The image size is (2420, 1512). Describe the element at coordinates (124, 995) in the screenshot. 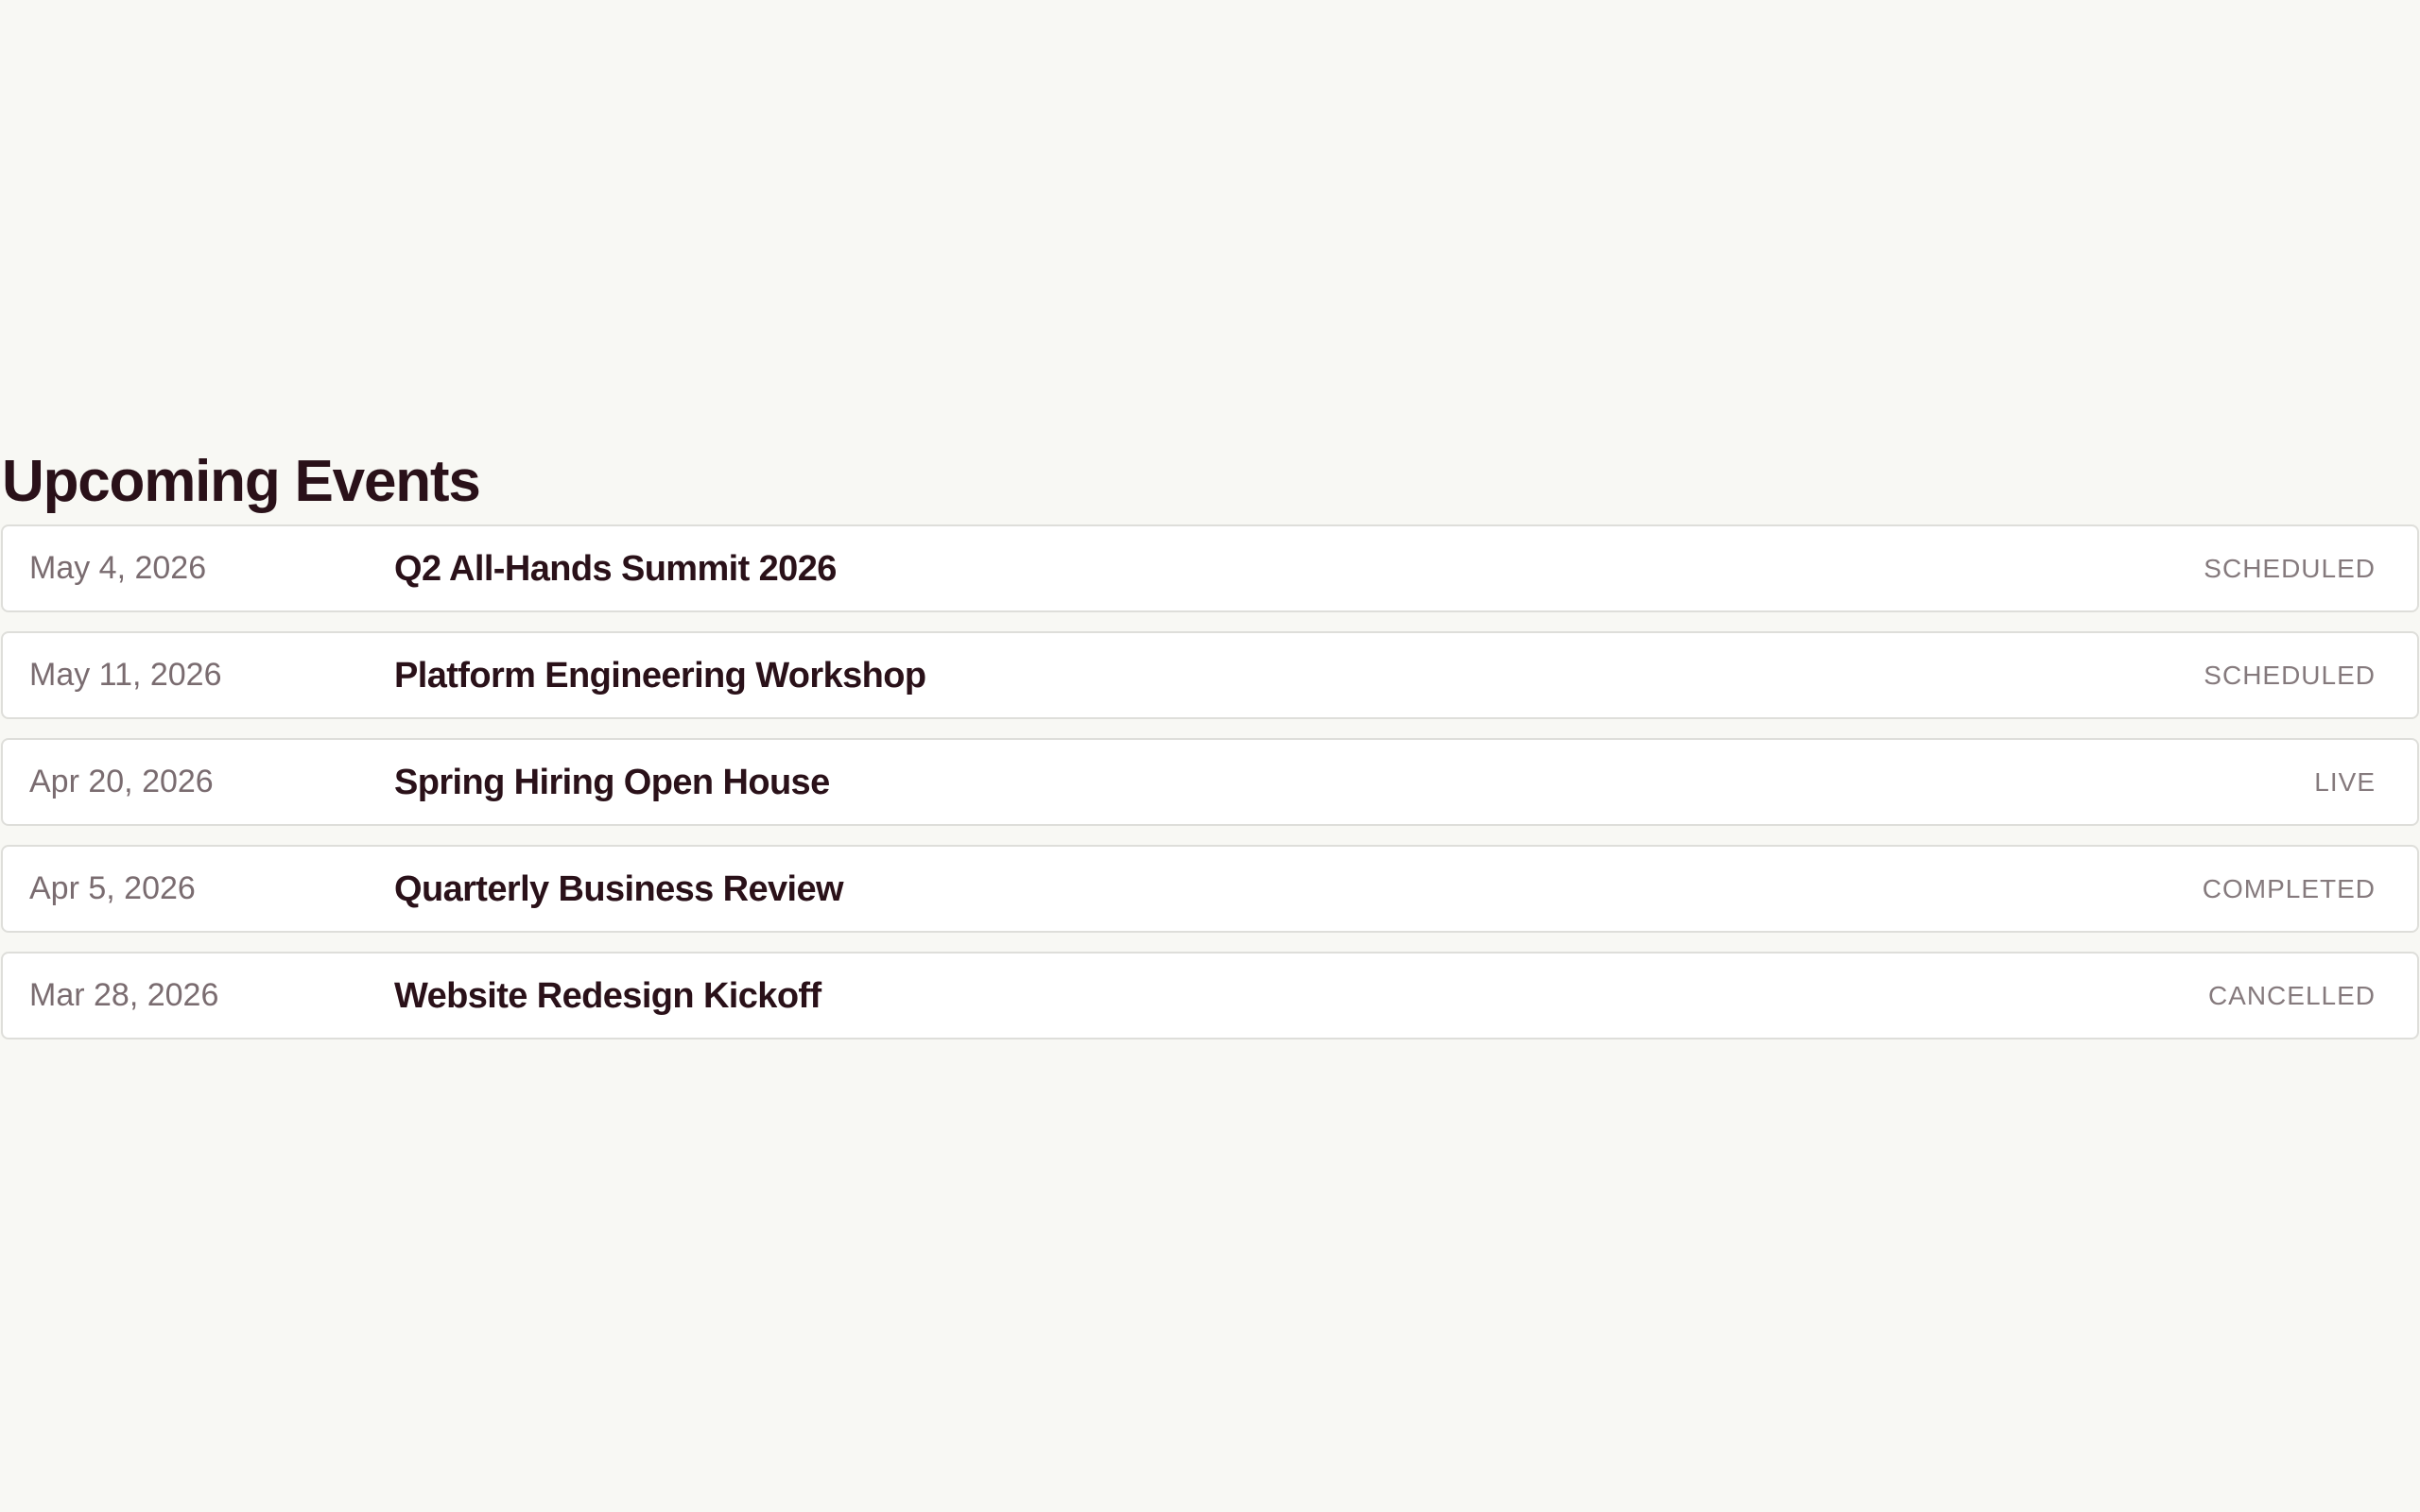

I see `event-date: Mar 28, 2026` at that location.